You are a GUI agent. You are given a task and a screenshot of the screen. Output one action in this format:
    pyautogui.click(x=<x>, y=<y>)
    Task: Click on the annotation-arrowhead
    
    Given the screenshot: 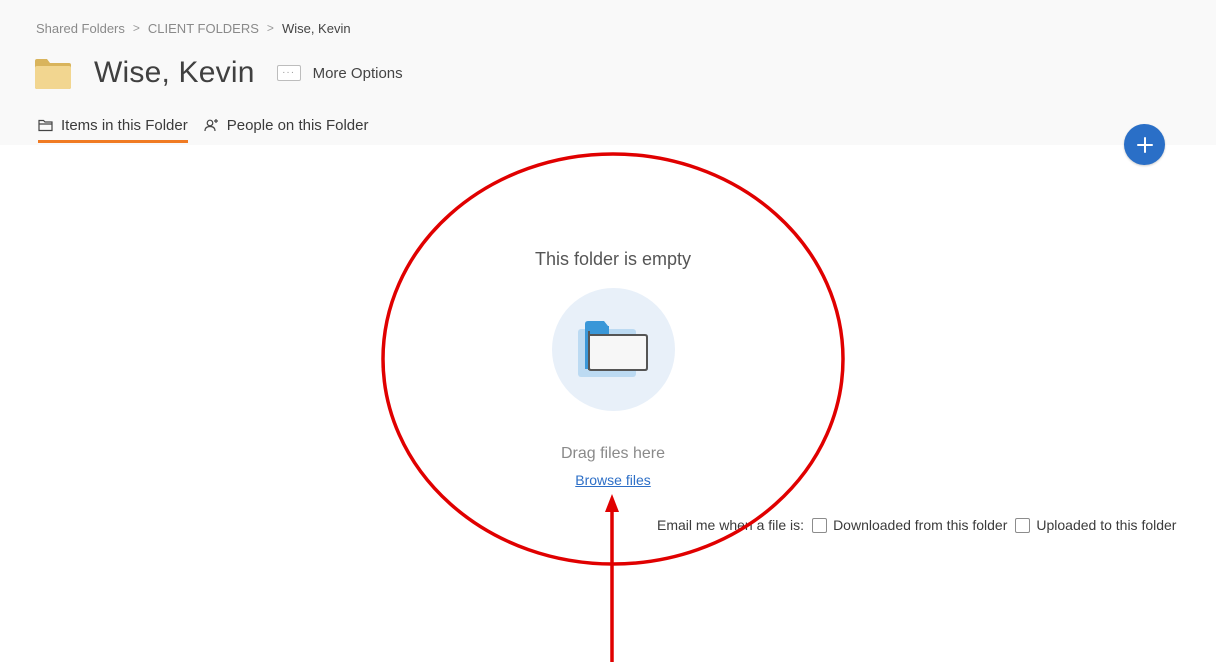 What is the action you would take?
    pyautogui.click(x=612, y=503)
    